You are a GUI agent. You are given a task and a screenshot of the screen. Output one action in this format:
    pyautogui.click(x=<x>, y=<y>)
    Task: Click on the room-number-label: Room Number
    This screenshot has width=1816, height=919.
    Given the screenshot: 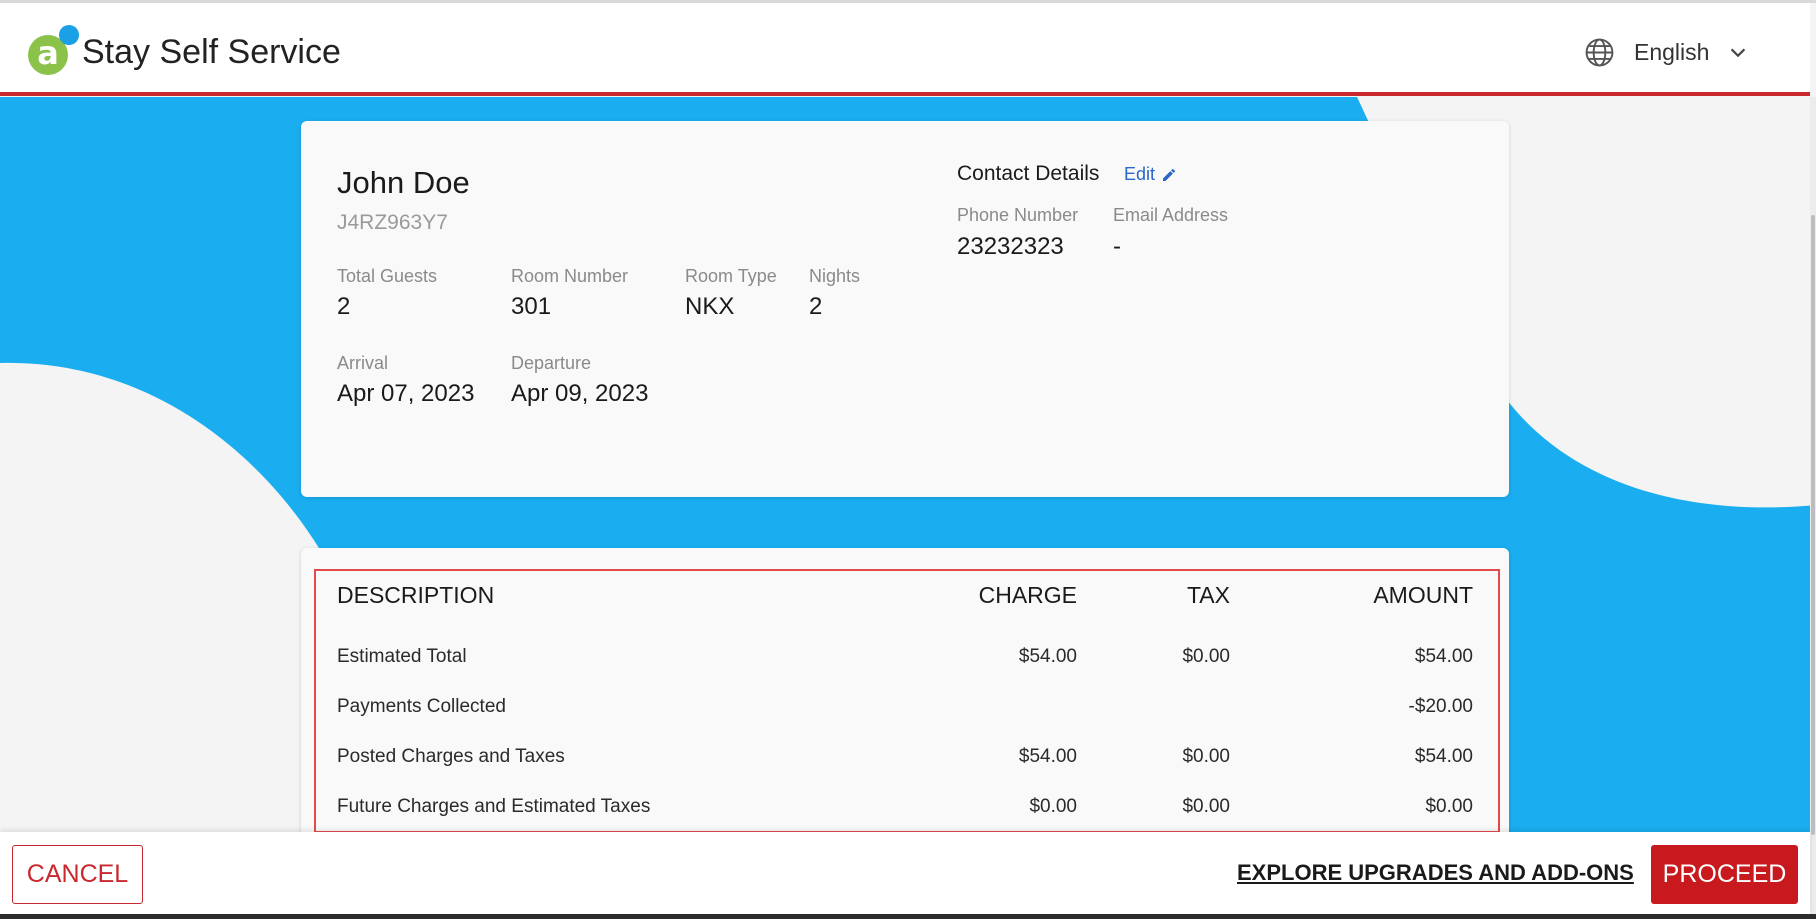 What is the action you would take?
    pyautogui.click(x=570, y=276)
    